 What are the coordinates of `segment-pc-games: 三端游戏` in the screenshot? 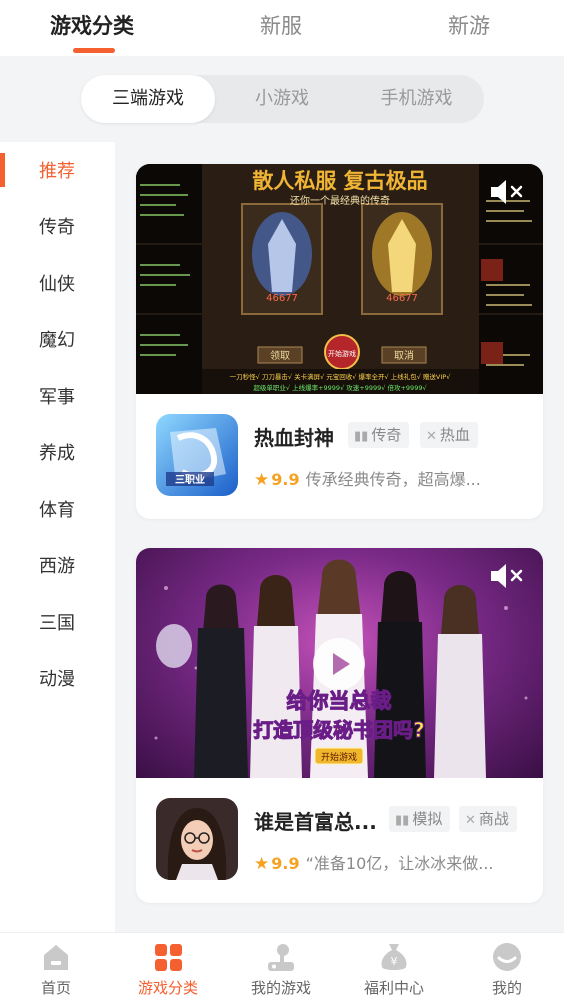 It's located at (148, 99).